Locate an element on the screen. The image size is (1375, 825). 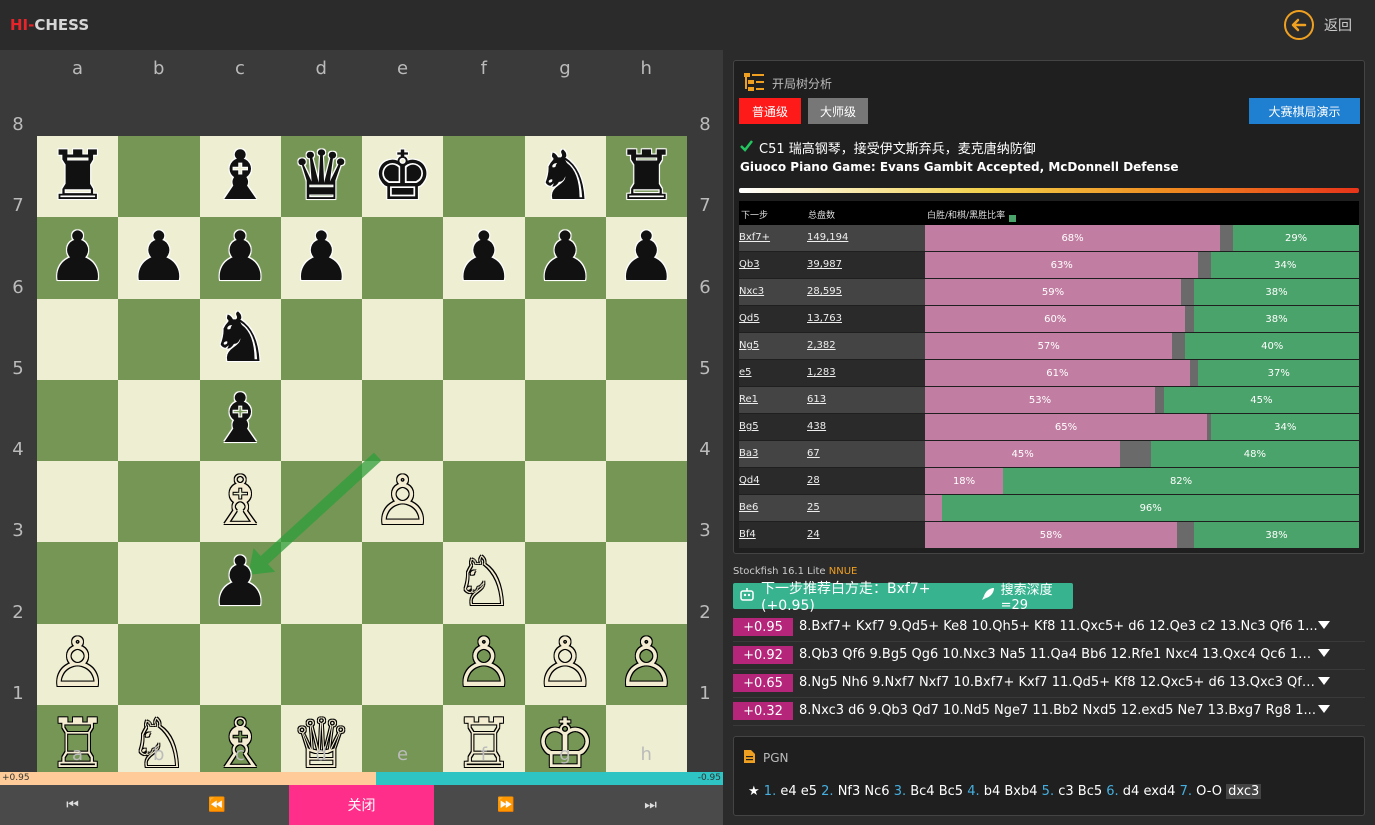
stats-move-link: Bf4 is located at coordinates (747, 534).